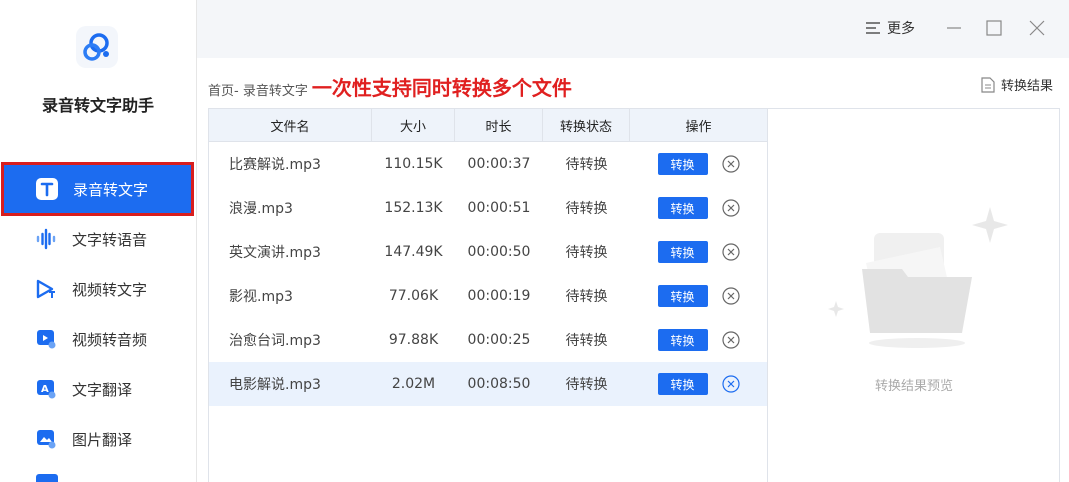 Image resolution: width=1069 pixels, height=482 pixels. I want to click on file-name: 治愈台词.mp3, so click(275, 341).